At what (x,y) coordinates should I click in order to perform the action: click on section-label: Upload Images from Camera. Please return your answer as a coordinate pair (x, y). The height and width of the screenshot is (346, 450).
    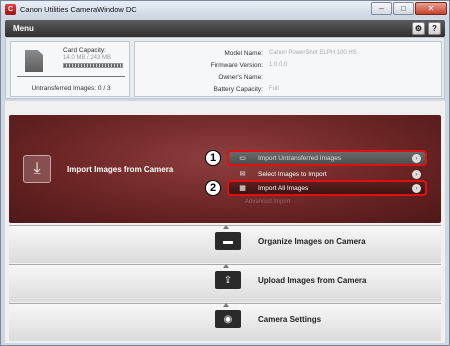
    Looking at the image, I should click on (312, 280).